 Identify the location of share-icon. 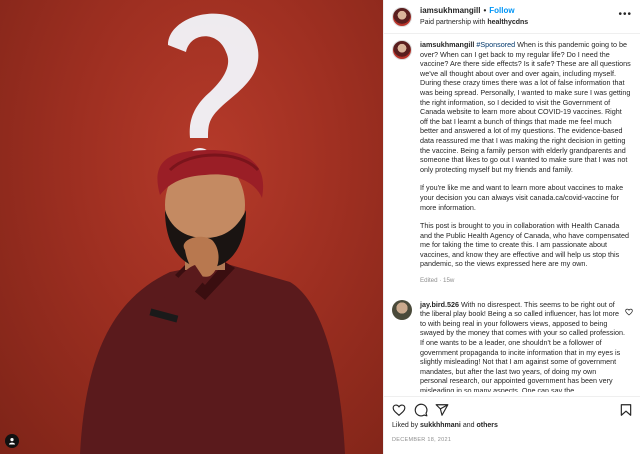
(442, 410).